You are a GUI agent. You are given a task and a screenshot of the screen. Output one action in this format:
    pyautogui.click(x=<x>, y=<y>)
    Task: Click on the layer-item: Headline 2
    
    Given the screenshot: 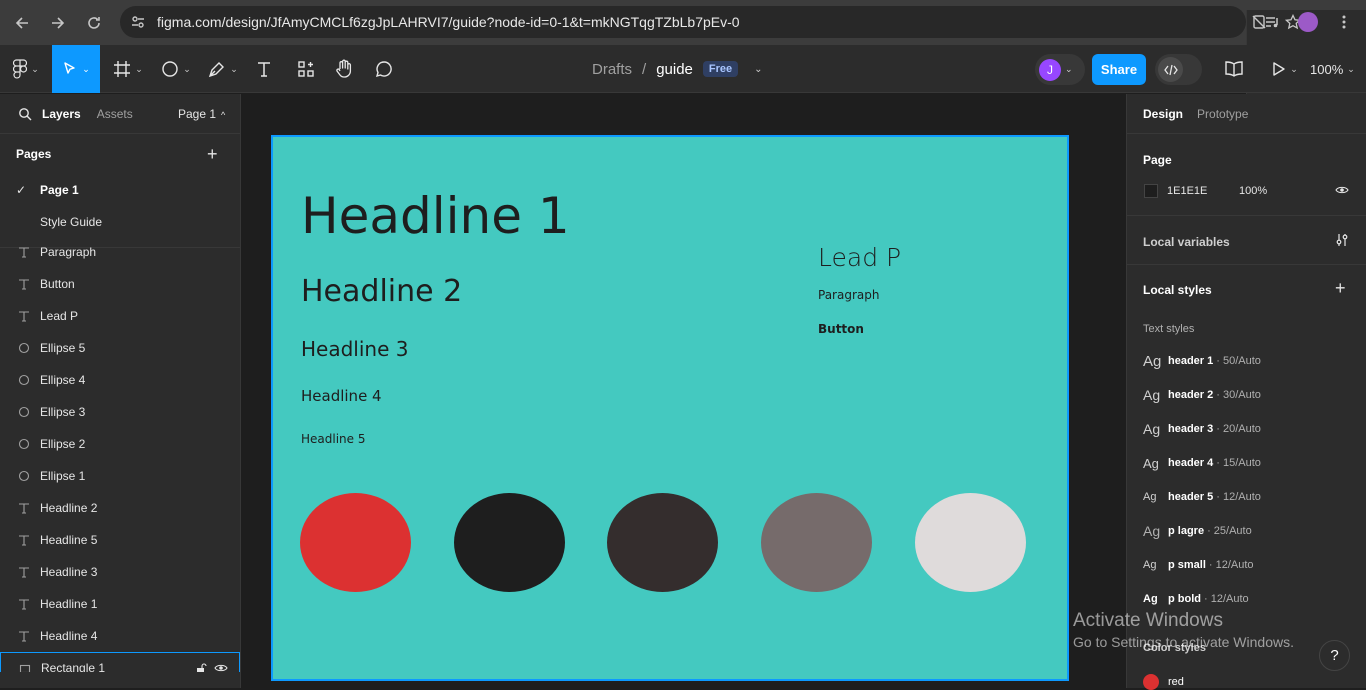 What is the action you would take?
    pyautogui.click(x=120, y=508)
    